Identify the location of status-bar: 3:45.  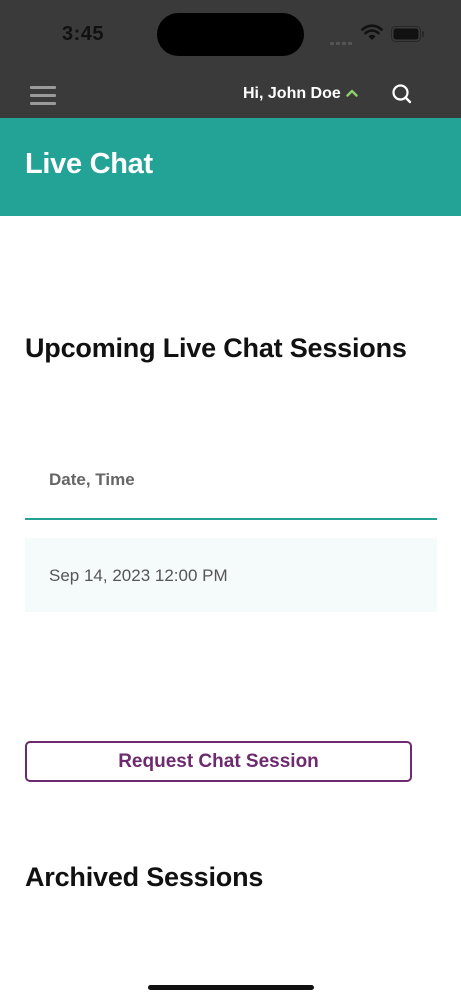
(230, 35).